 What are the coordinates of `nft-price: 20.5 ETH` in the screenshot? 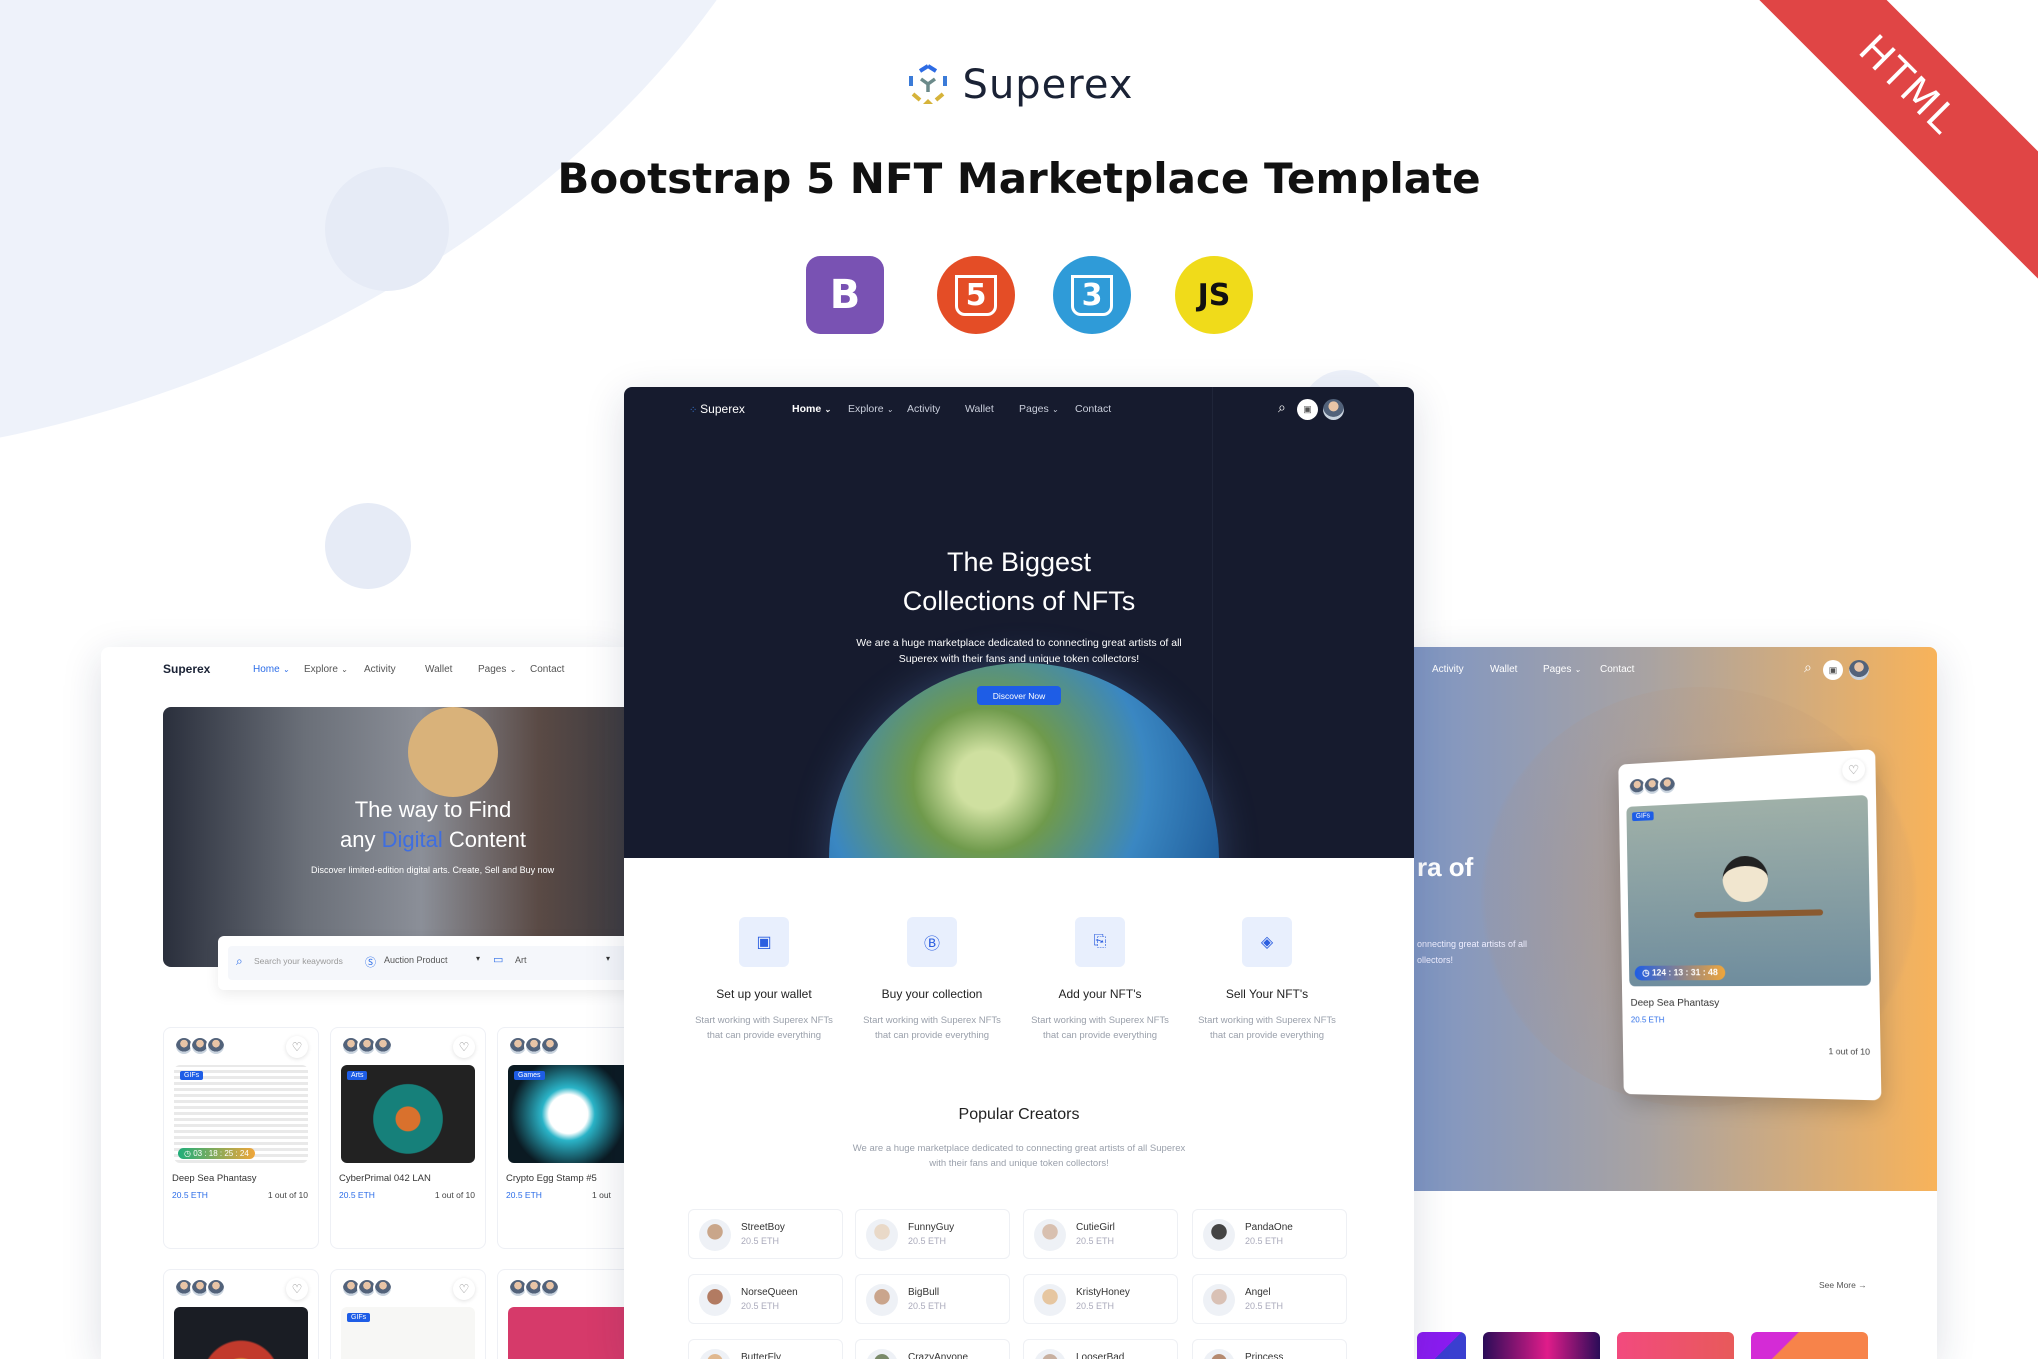 It's located at (1647, 1019).